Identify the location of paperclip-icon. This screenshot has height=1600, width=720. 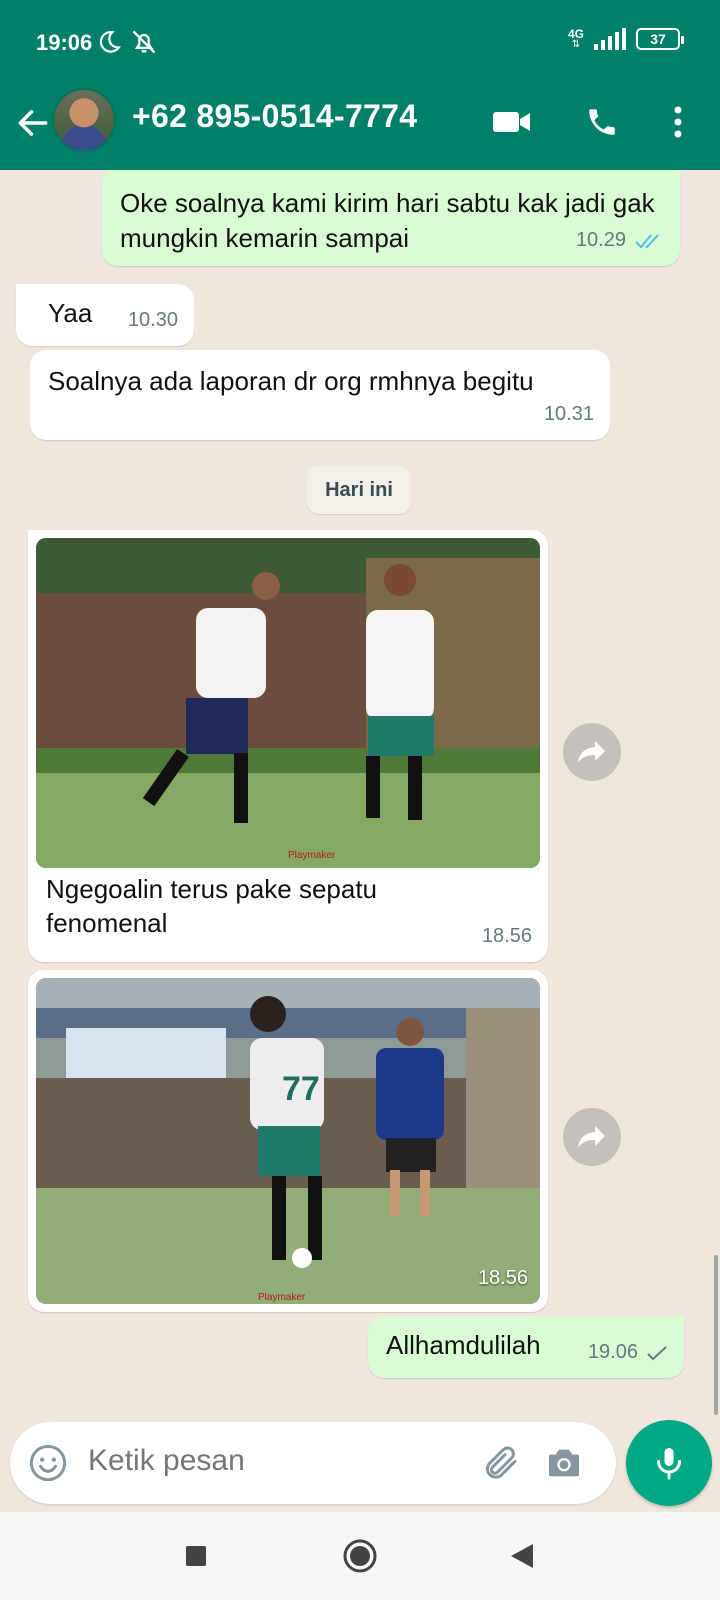
(501, 1462).